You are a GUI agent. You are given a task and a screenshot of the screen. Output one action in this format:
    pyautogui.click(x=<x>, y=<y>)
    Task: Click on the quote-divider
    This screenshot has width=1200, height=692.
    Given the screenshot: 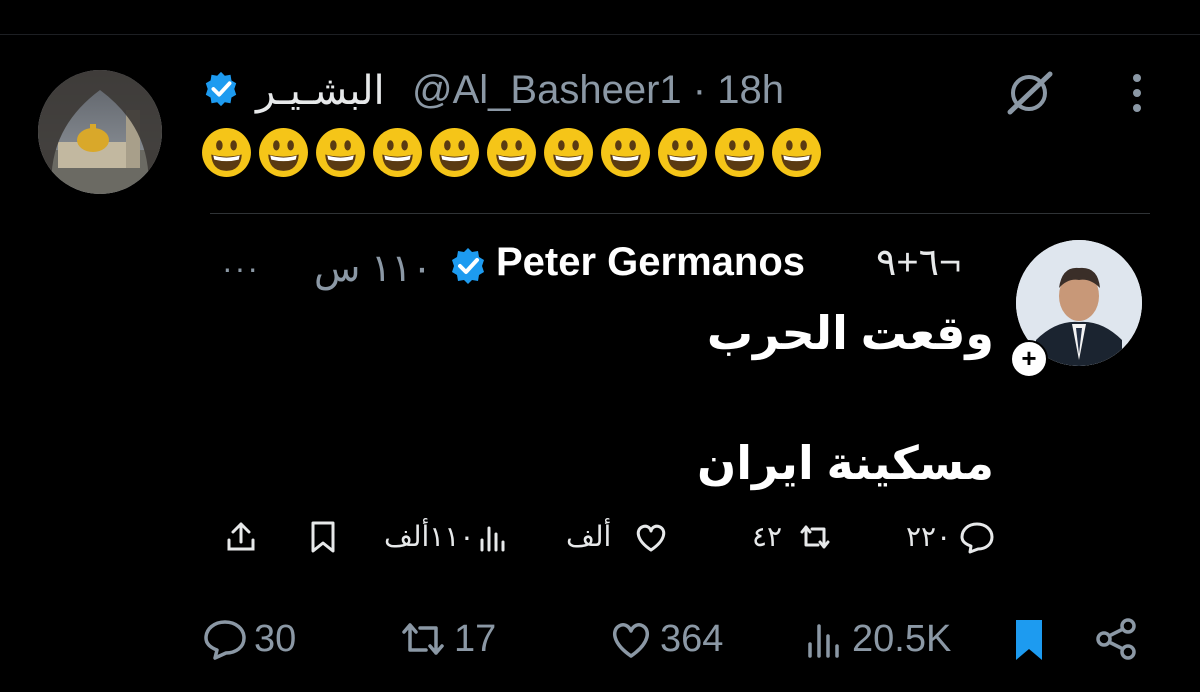 What is the action you would take?
    pyautogui.click(x=680, y=213)
    